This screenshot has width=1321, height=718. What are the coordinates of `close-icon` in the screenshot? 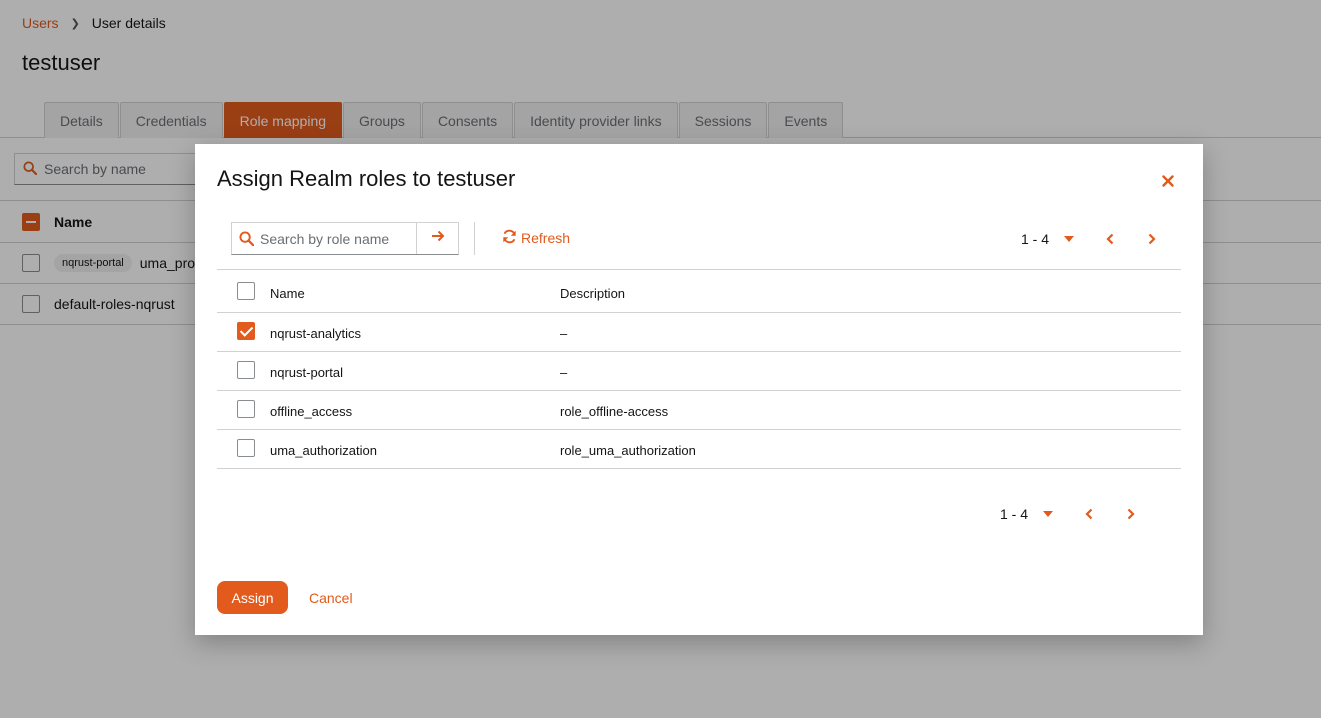 It's located at (1168, 181).